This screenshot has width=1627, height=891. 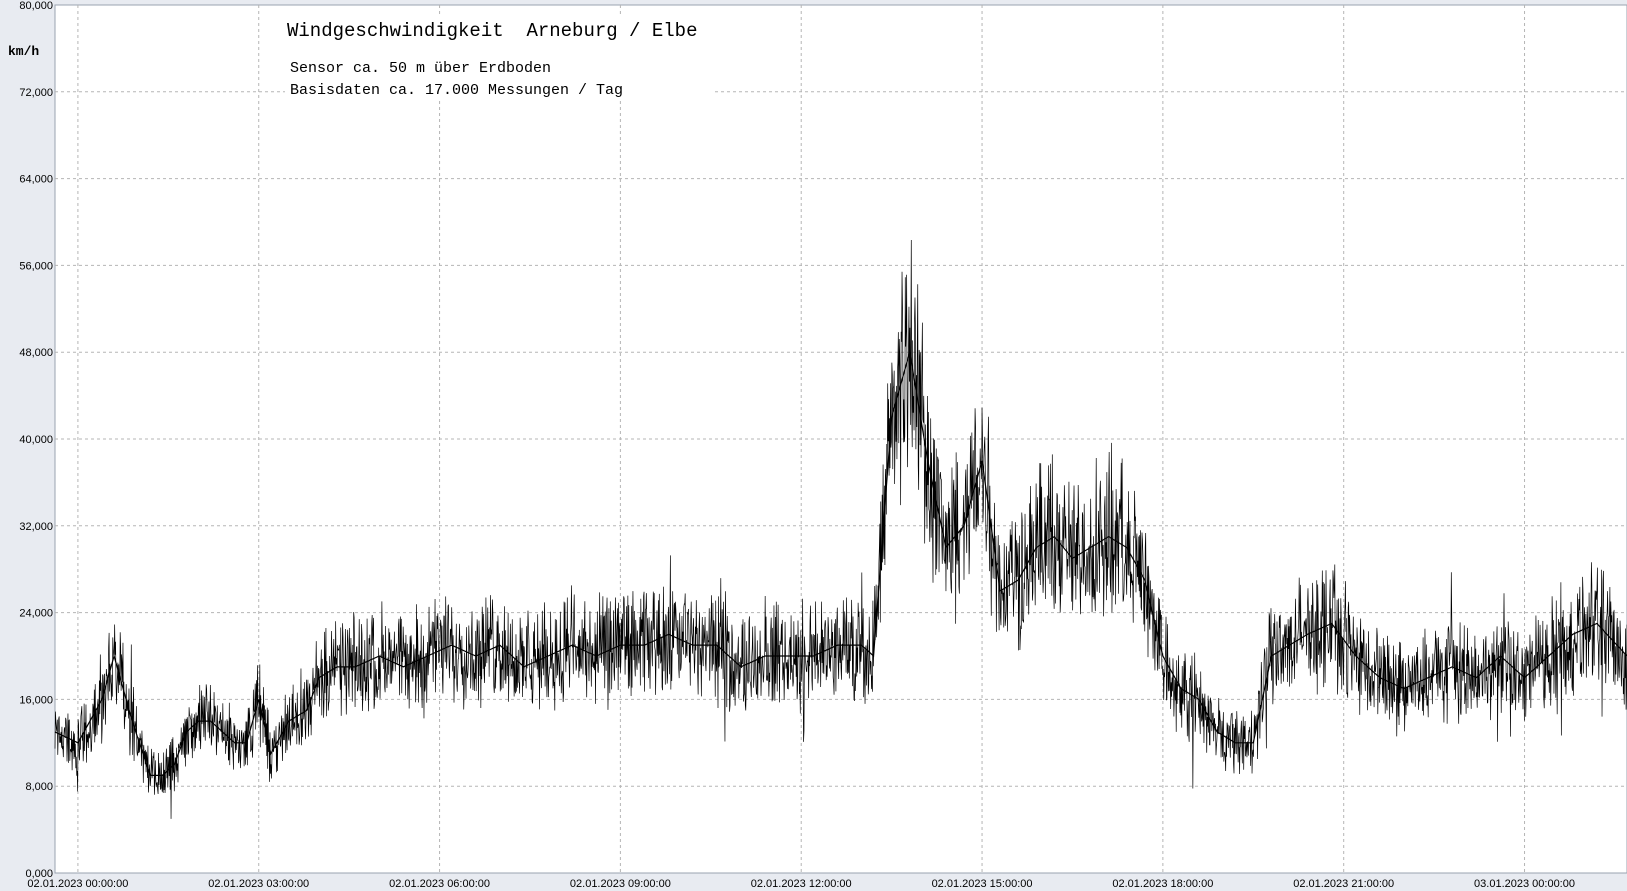 What do you see at coordinates (36, 6) in the screenshot?
I see `y-tick-label: 80,000` at bounding box center [36, 6].